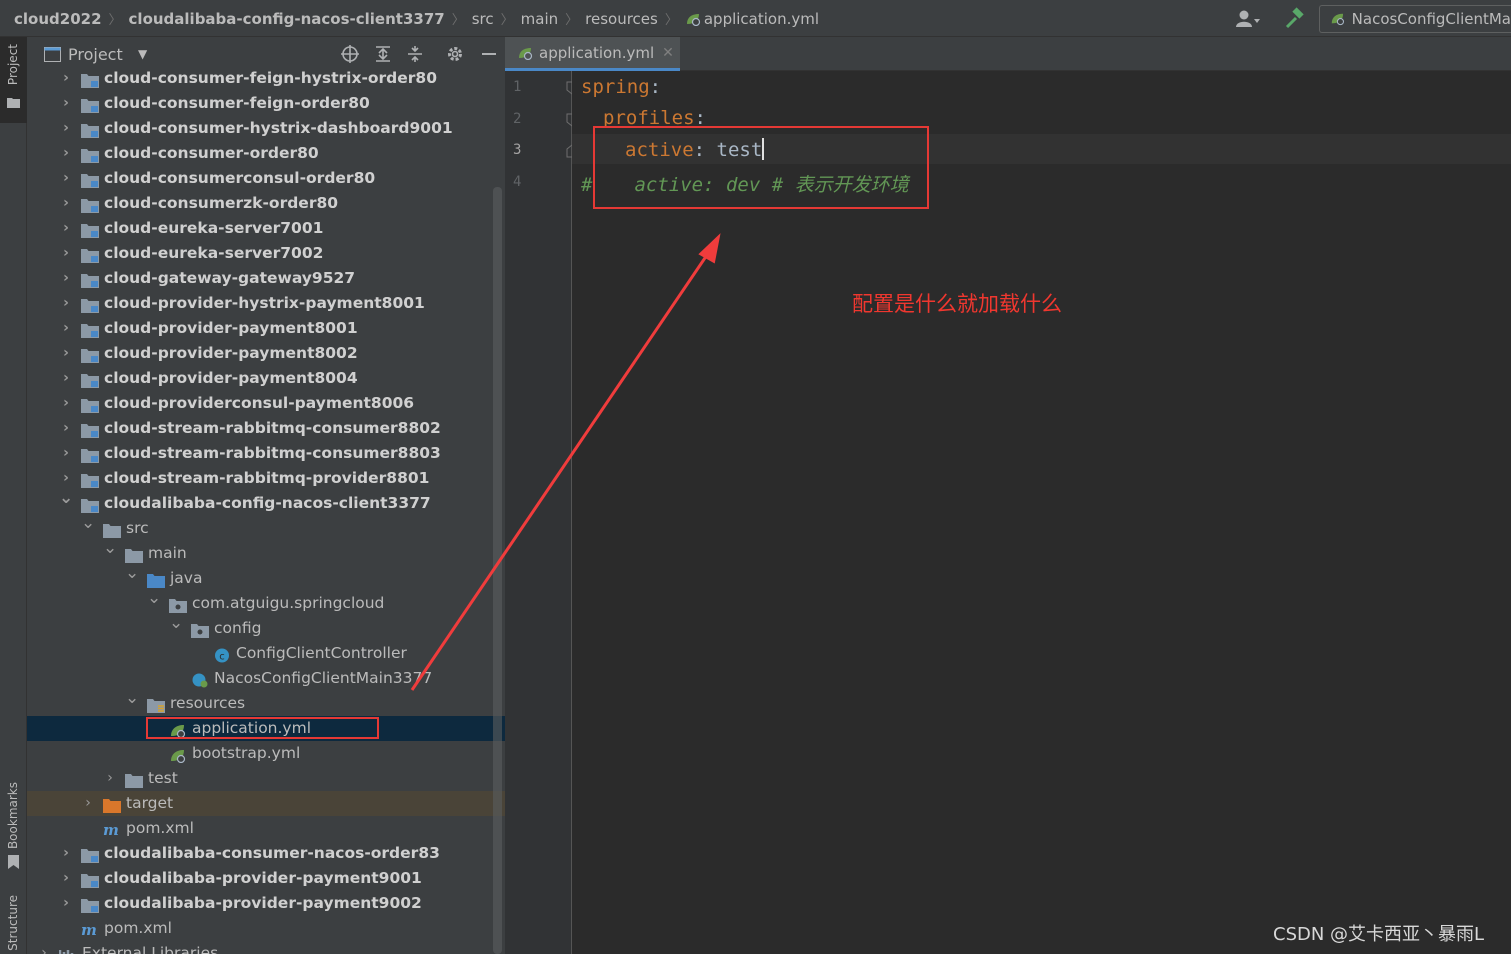  I want to click on tree-item: › cloud-stream-rabbitmq-consumer8803, so click(266, 453).